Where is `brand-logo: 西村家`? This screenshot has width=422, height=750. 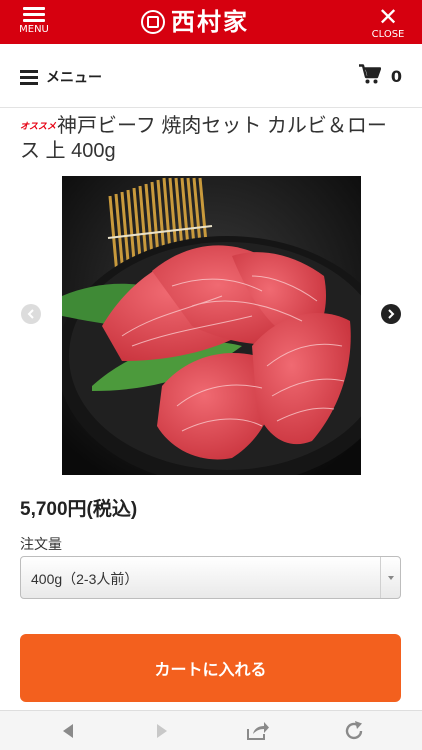 brand-logo: 西村家 is located at coordinates (195, 22).